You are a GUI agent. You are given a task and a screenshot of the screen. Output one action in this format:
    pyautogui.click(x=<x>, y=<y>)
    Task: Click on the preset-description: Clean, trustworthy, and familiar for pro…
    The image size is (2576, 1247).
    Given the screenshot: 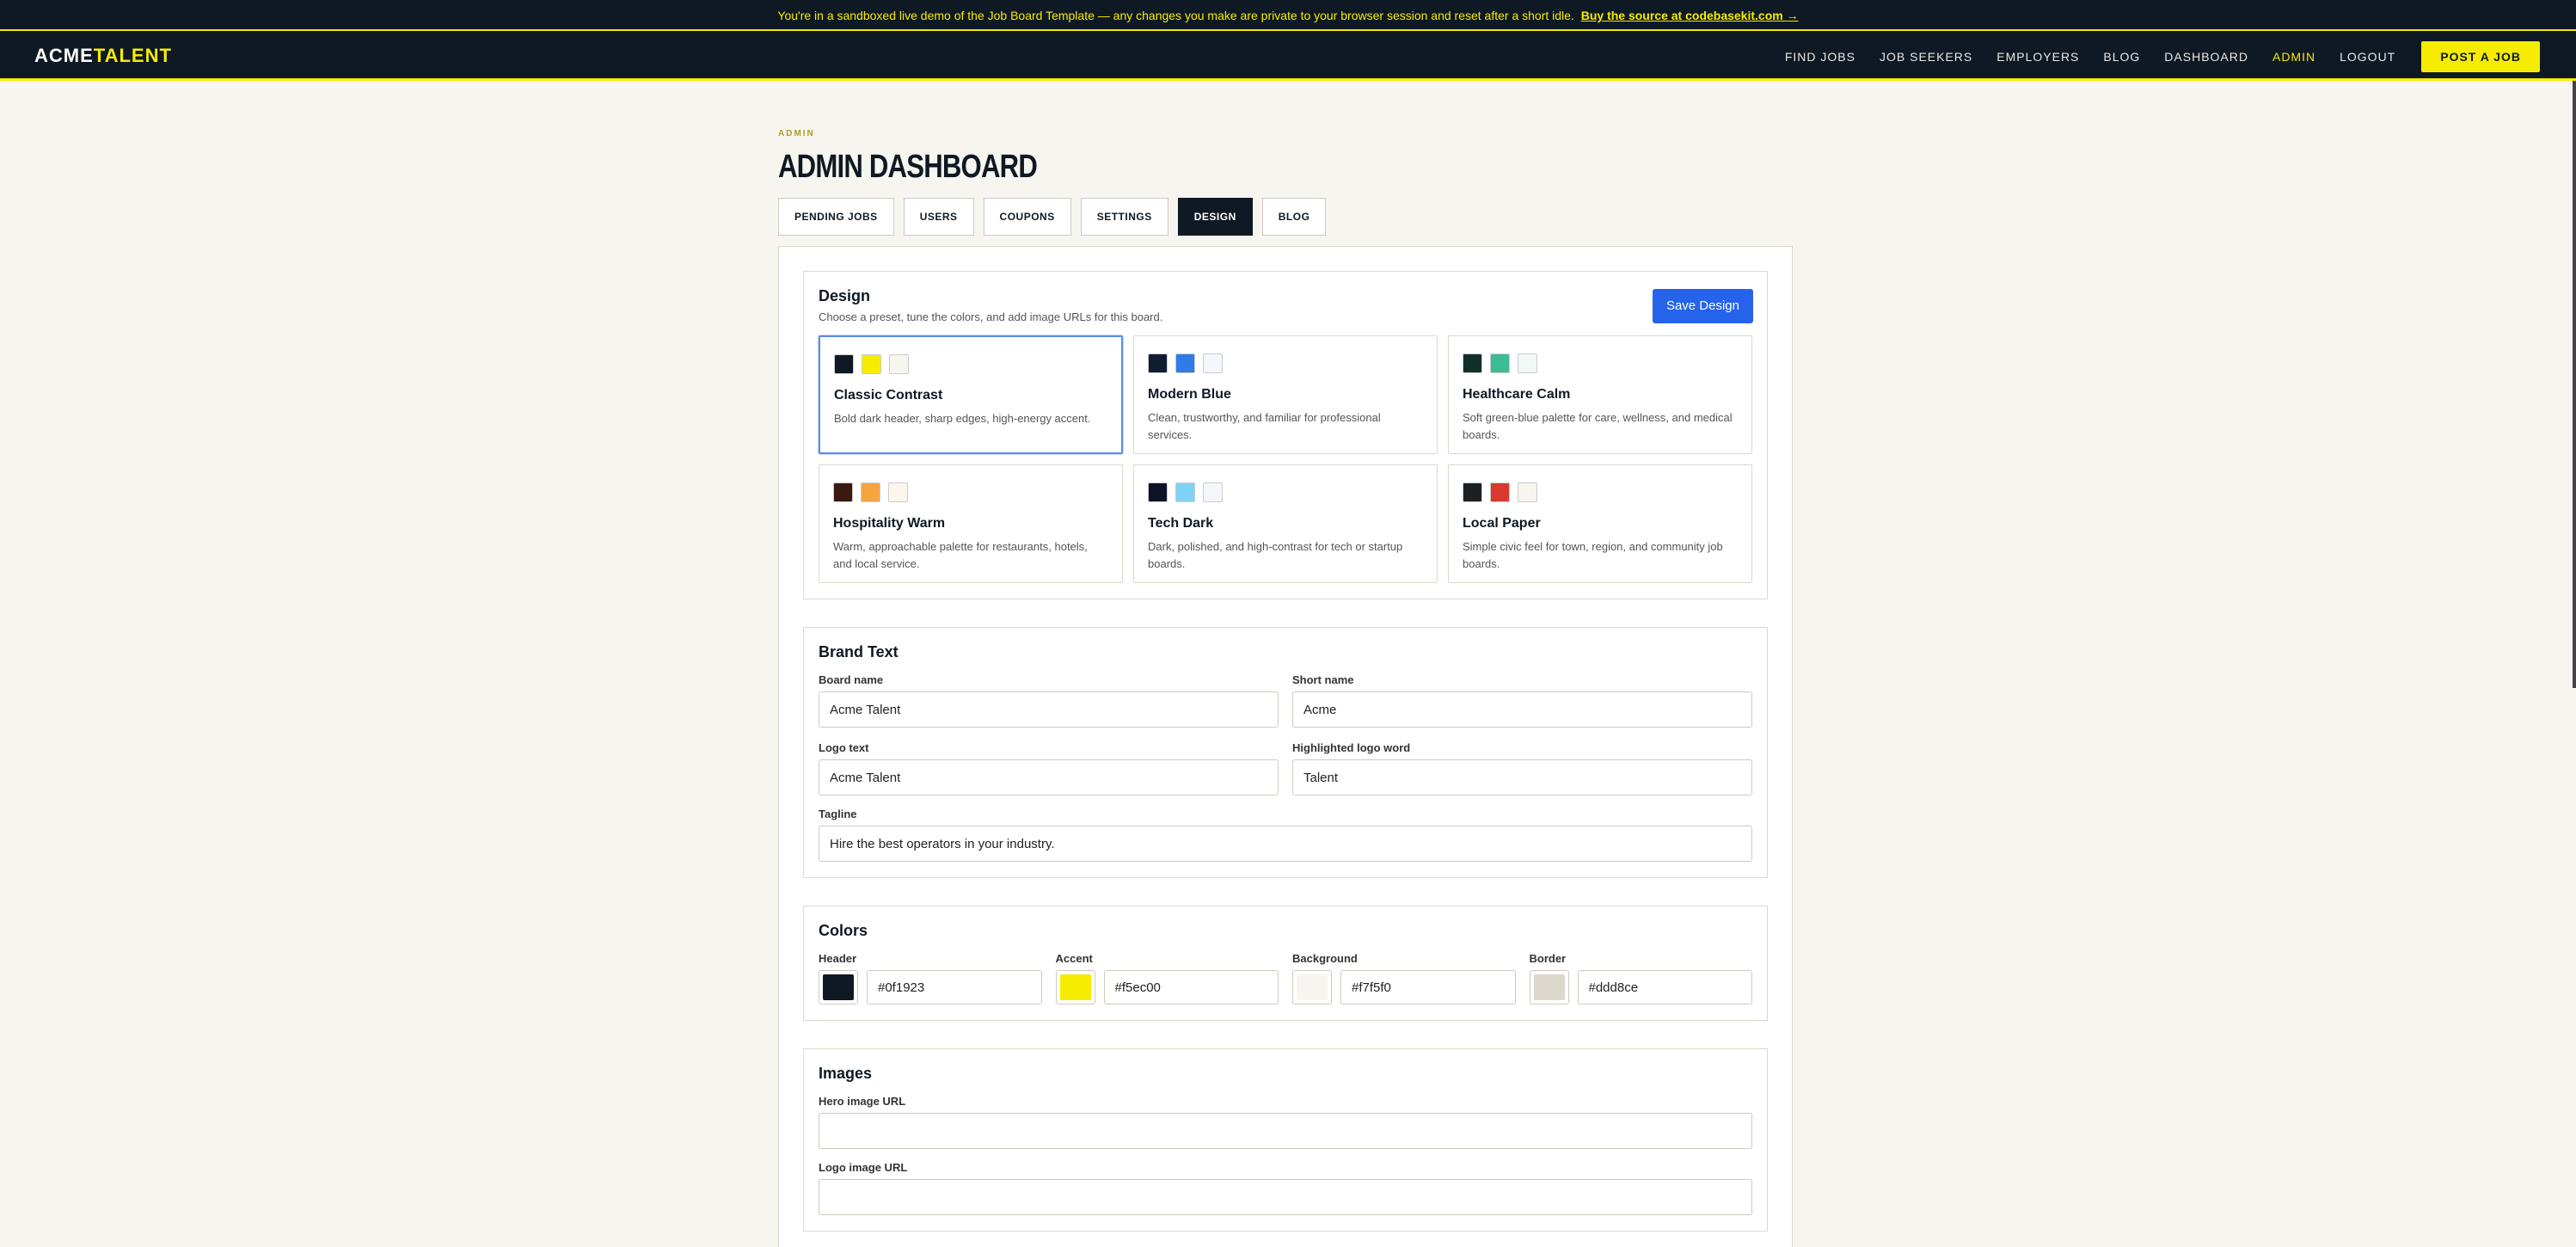 What is the action you would take?
    pyautogui.click(x=1265, y=426)
    